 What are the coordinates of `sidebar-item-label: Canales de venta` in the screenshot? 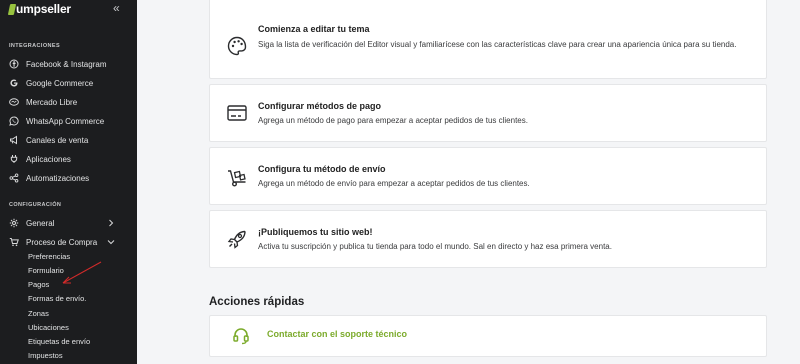 It's located at (57, 140).